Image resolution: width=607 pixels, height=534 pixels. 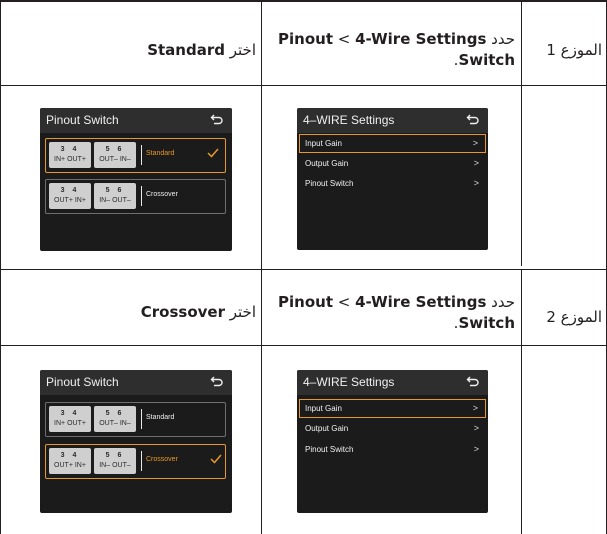 I want to click on table-top-rule, so click(x=303, y=1).